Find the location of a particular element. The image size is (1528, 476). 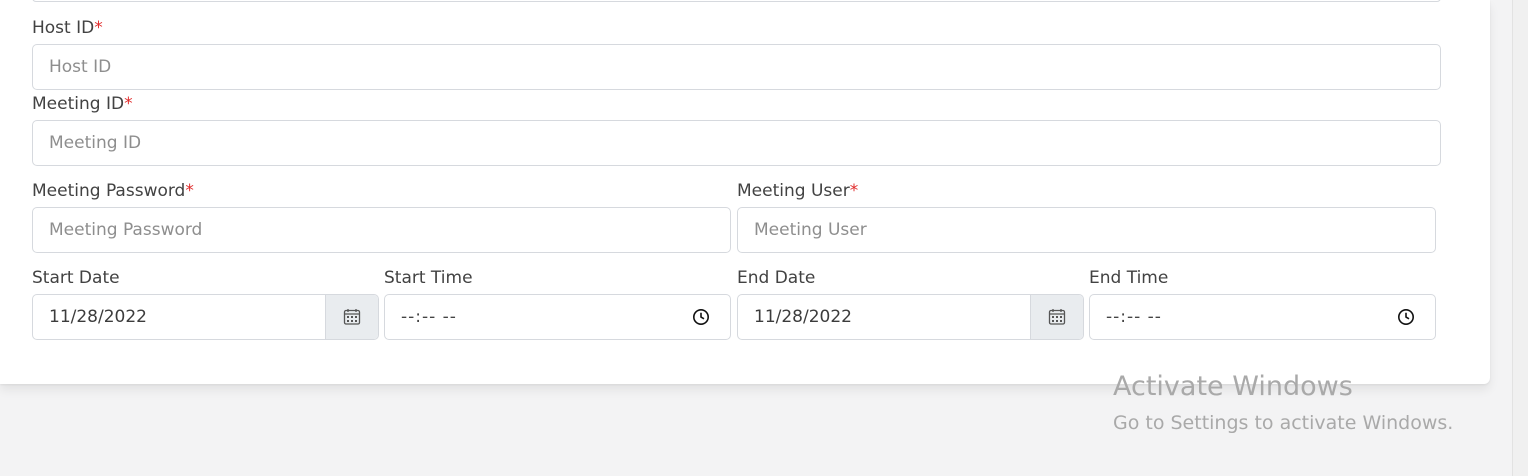

meeting-password-label: Meeting Password* is located at coordinates (113, 191).